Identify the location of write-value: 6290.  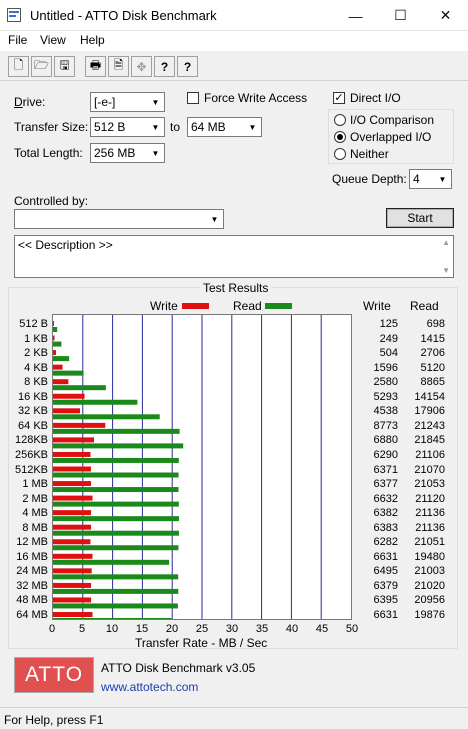
(385, 454).